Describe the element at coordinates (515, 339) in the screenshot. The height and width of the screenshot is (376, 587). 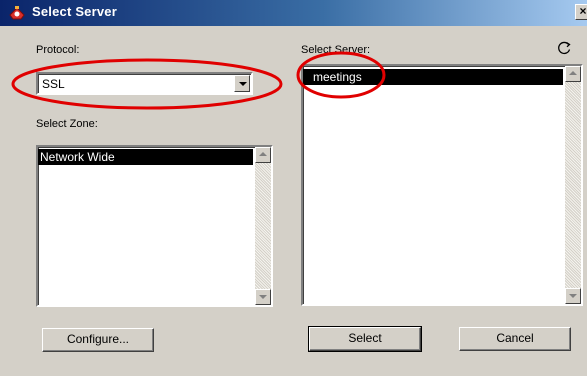
I see `cancel-button: Cancel` at that location.